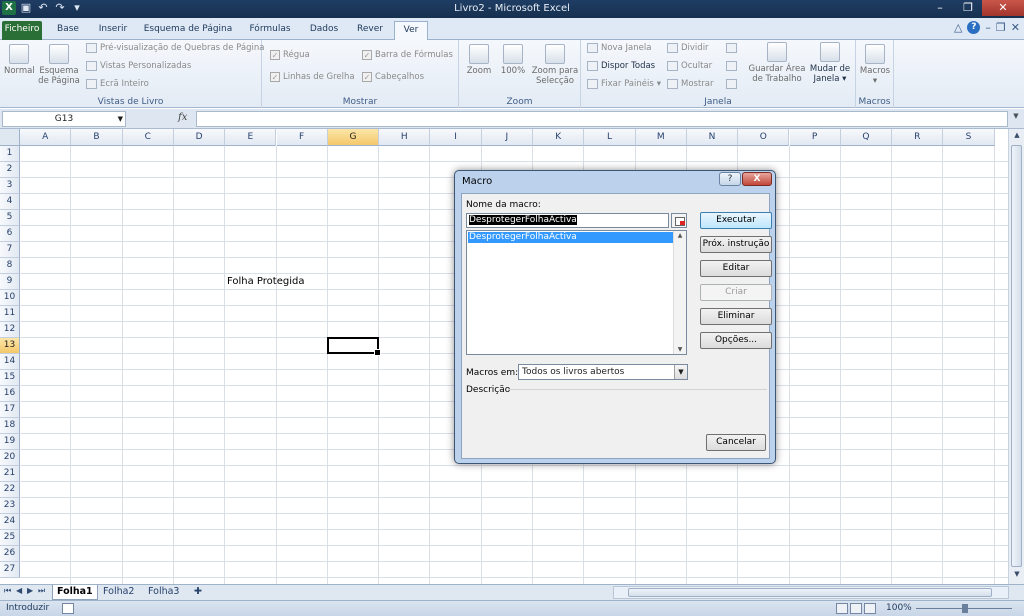 The width and height of the screenshot is (1024, 616). Describe the element at coordinates (570, 237) in the screenshot. I see `list-item: DesprotegerFolhaActiva` at that location.